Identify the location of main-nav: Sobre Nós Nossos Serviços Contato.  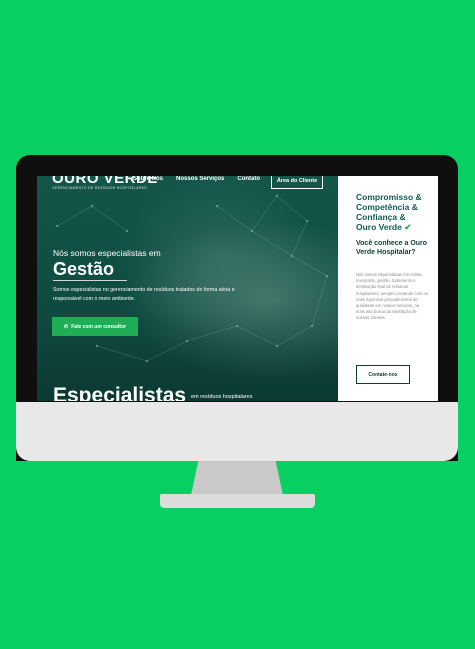
(196, 179).